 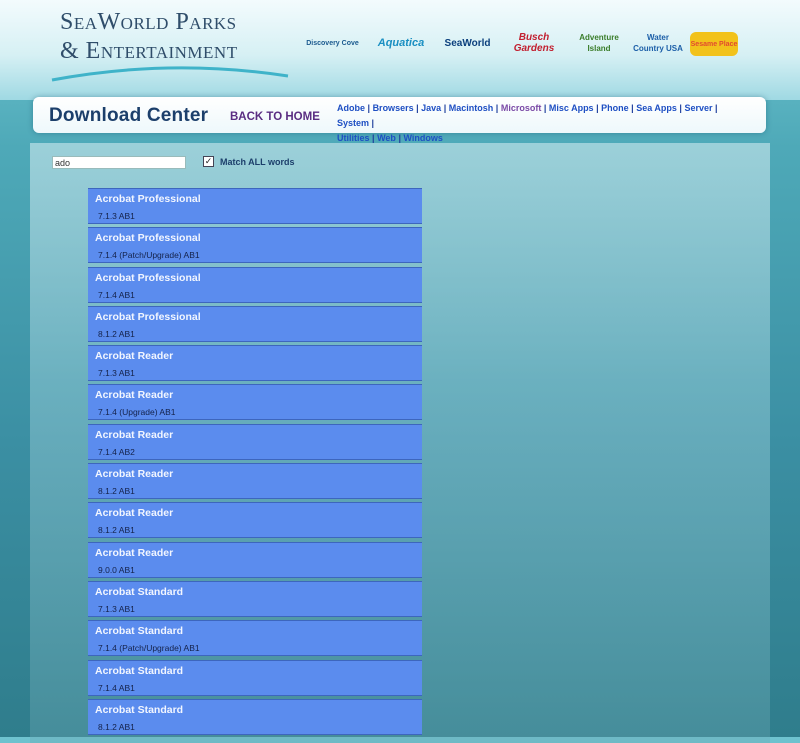 I want to click on water-country-usa-logo: Water Country USA, so click(x=658, y=43).